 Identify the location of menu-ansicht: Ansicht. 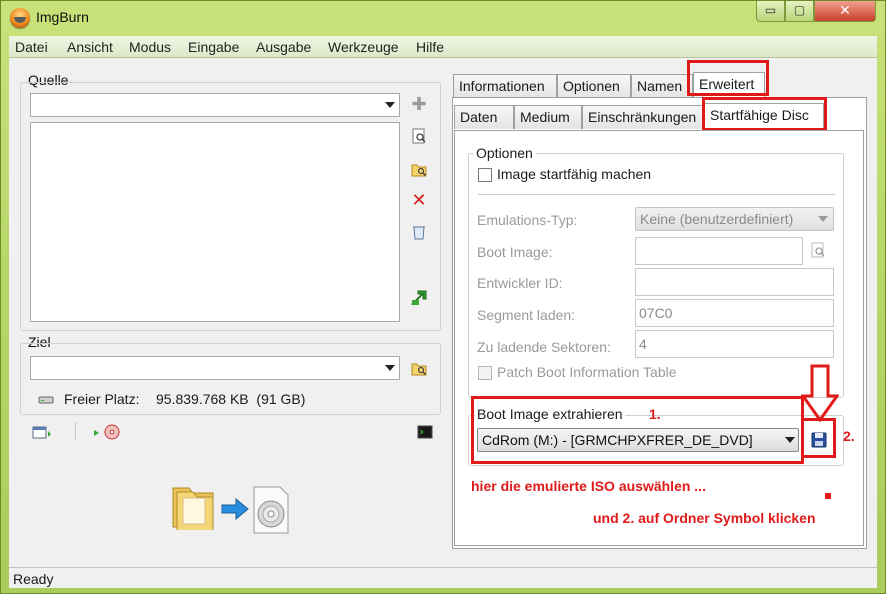
(90, 47).